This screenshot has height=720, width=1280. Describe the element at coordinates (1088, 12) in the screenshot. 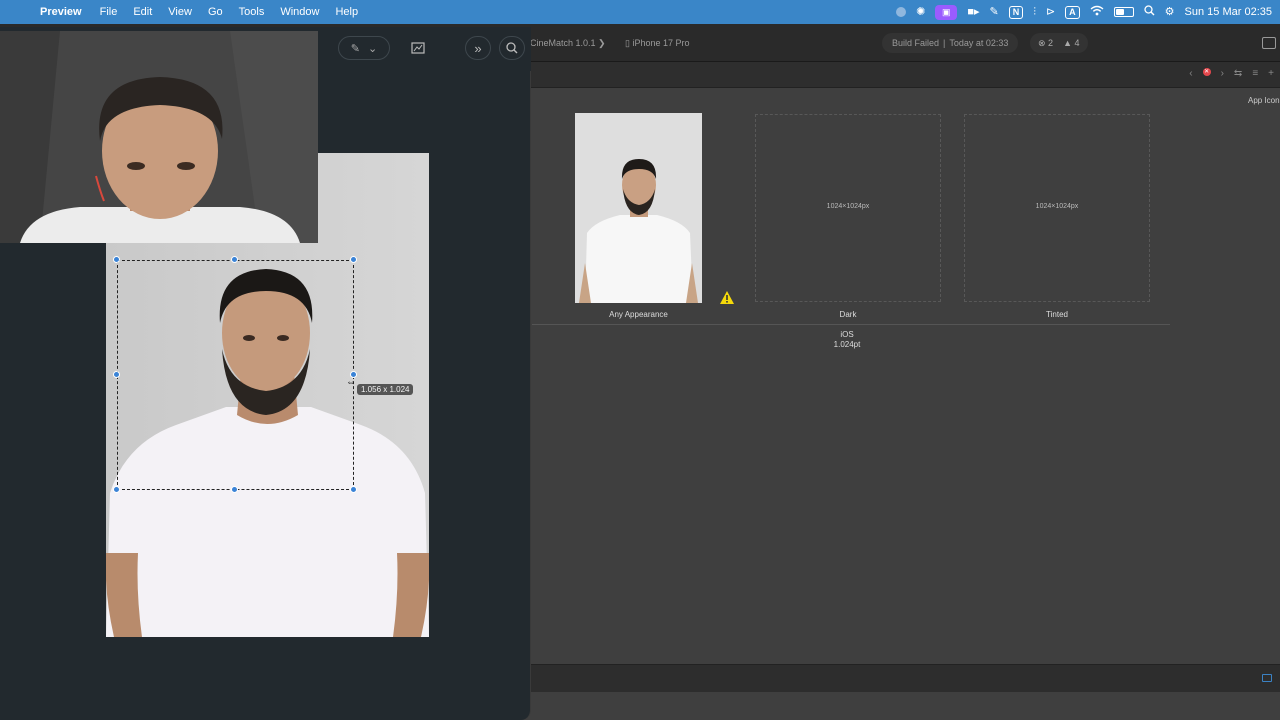

I see `status-area: ✺ ▣ ■▸ ✎ N ⫶ ⊳ A ⚙ Sun 15 Mar 02:35` at that location.